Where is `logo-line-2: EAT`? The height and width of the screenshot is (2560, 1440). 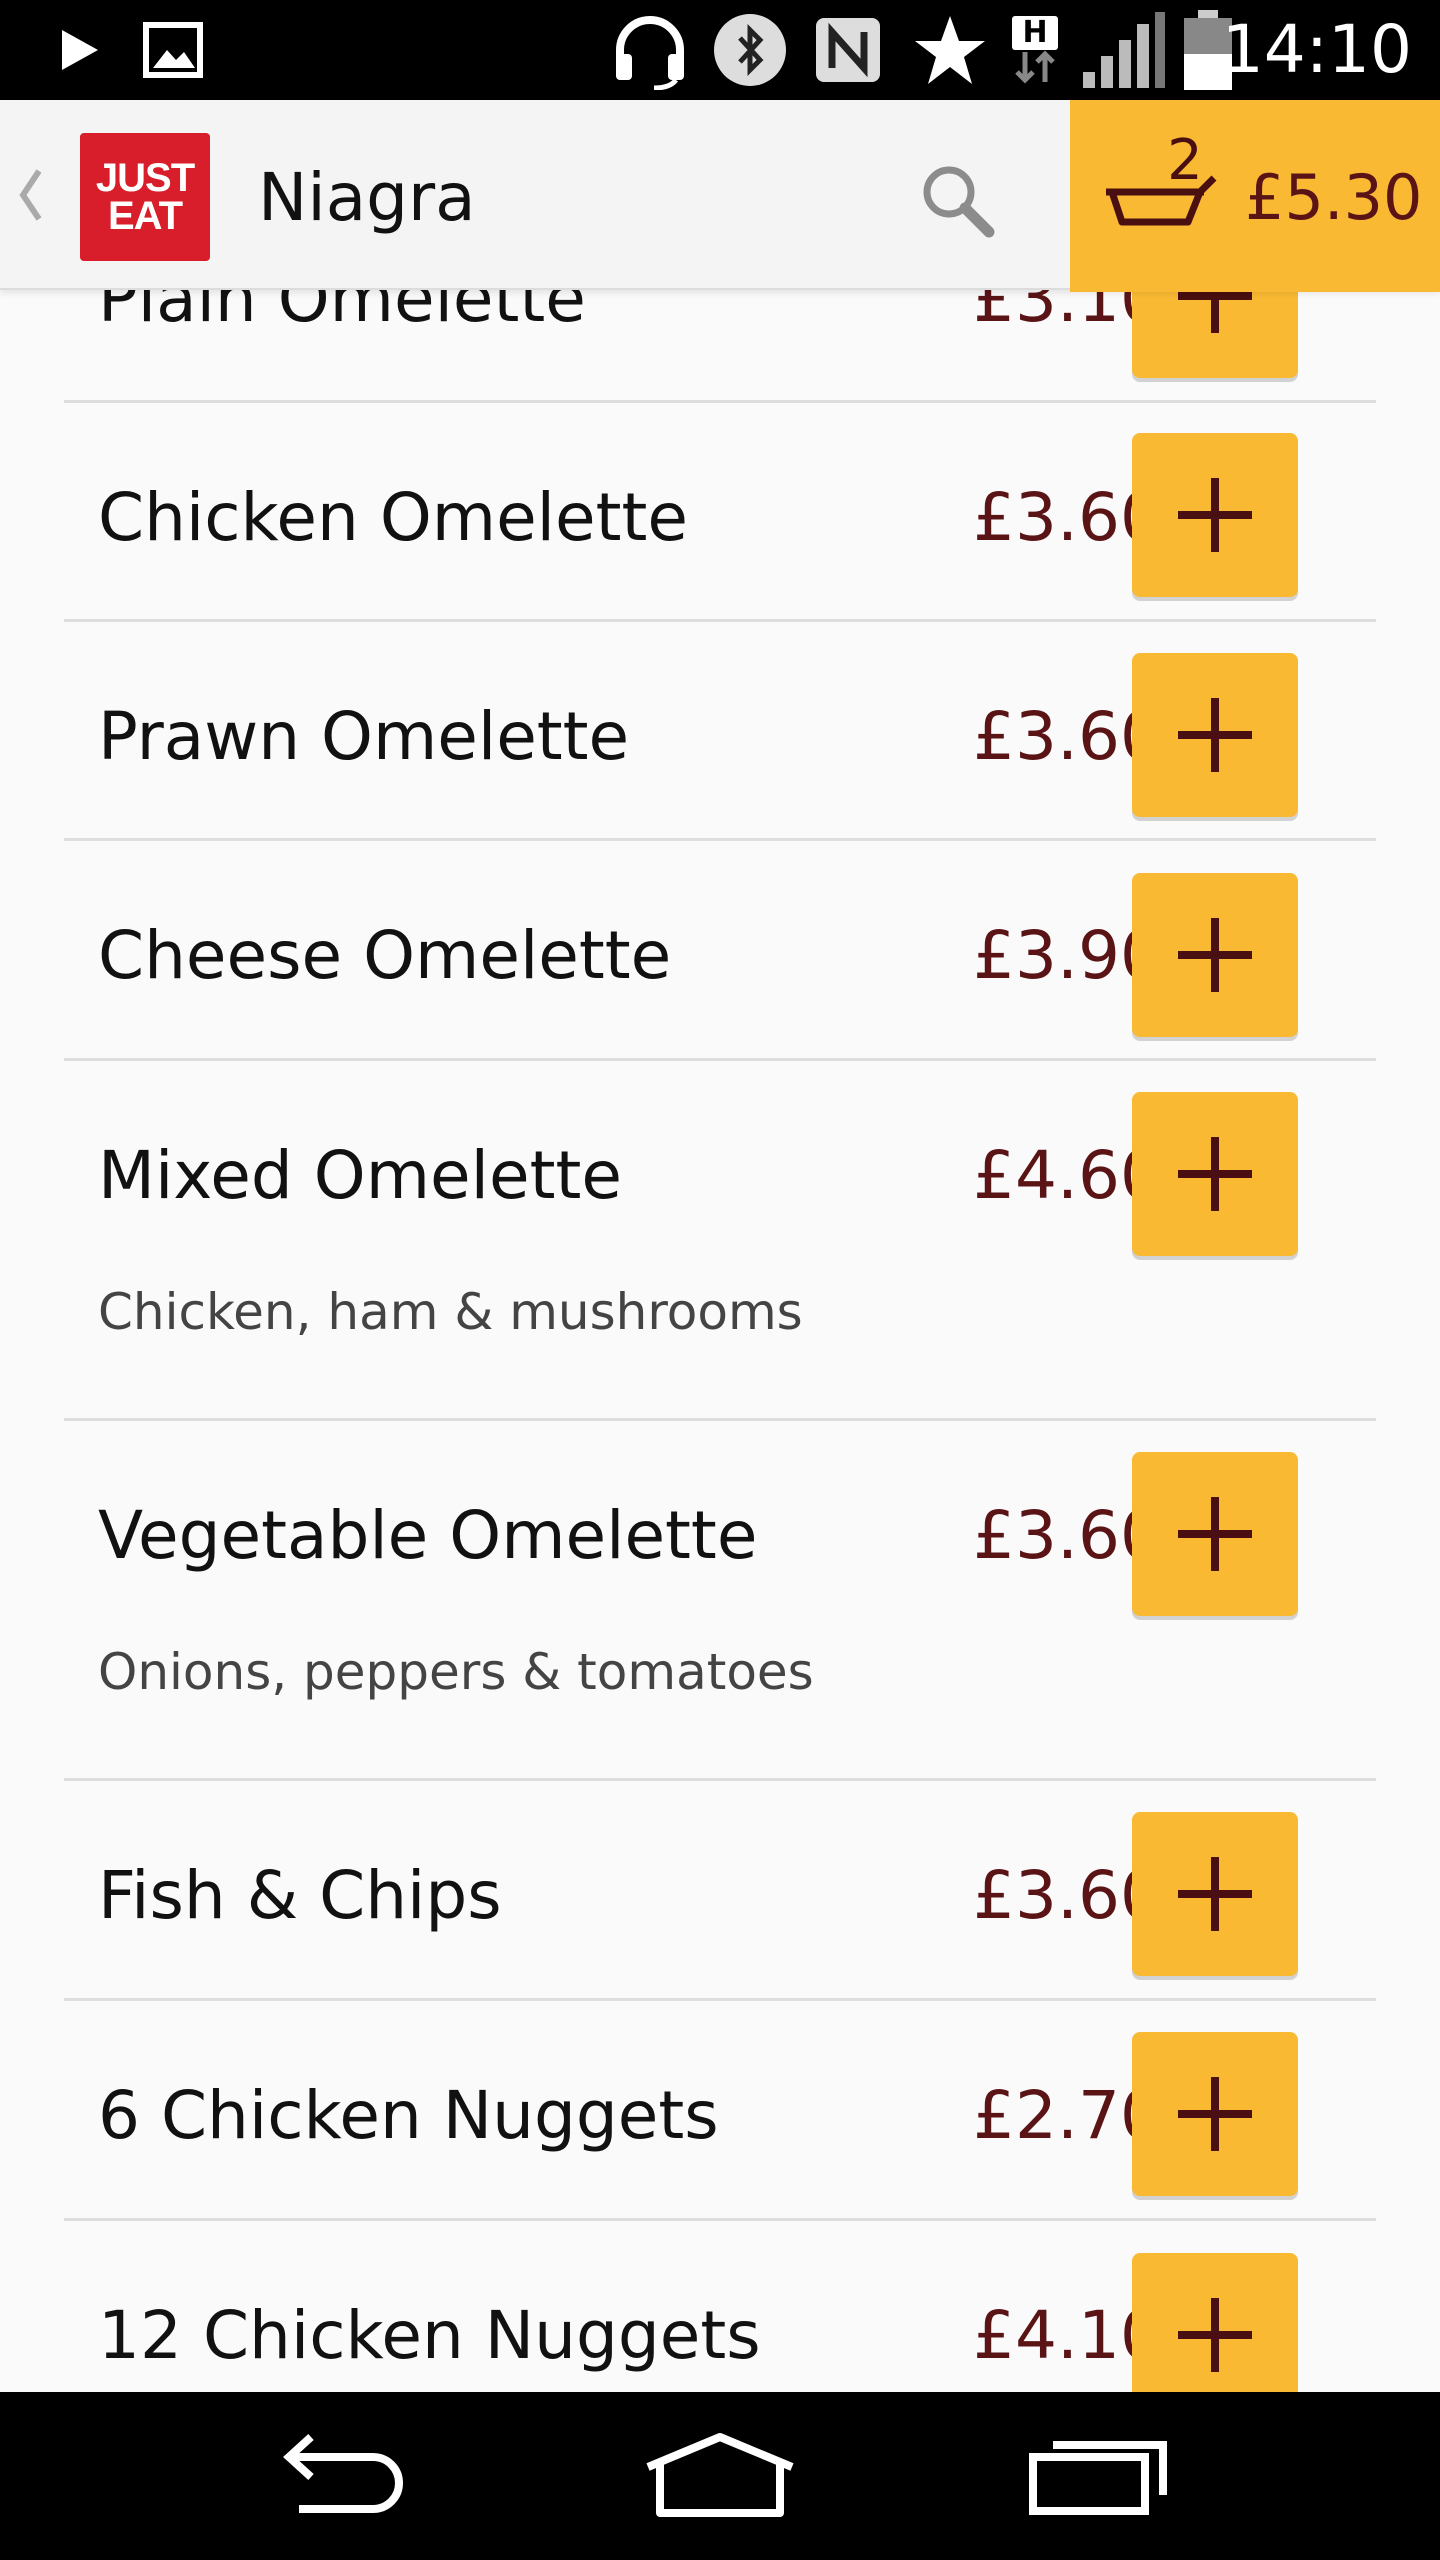 logo-line-2: EAT is located at coordinates (145, 216).